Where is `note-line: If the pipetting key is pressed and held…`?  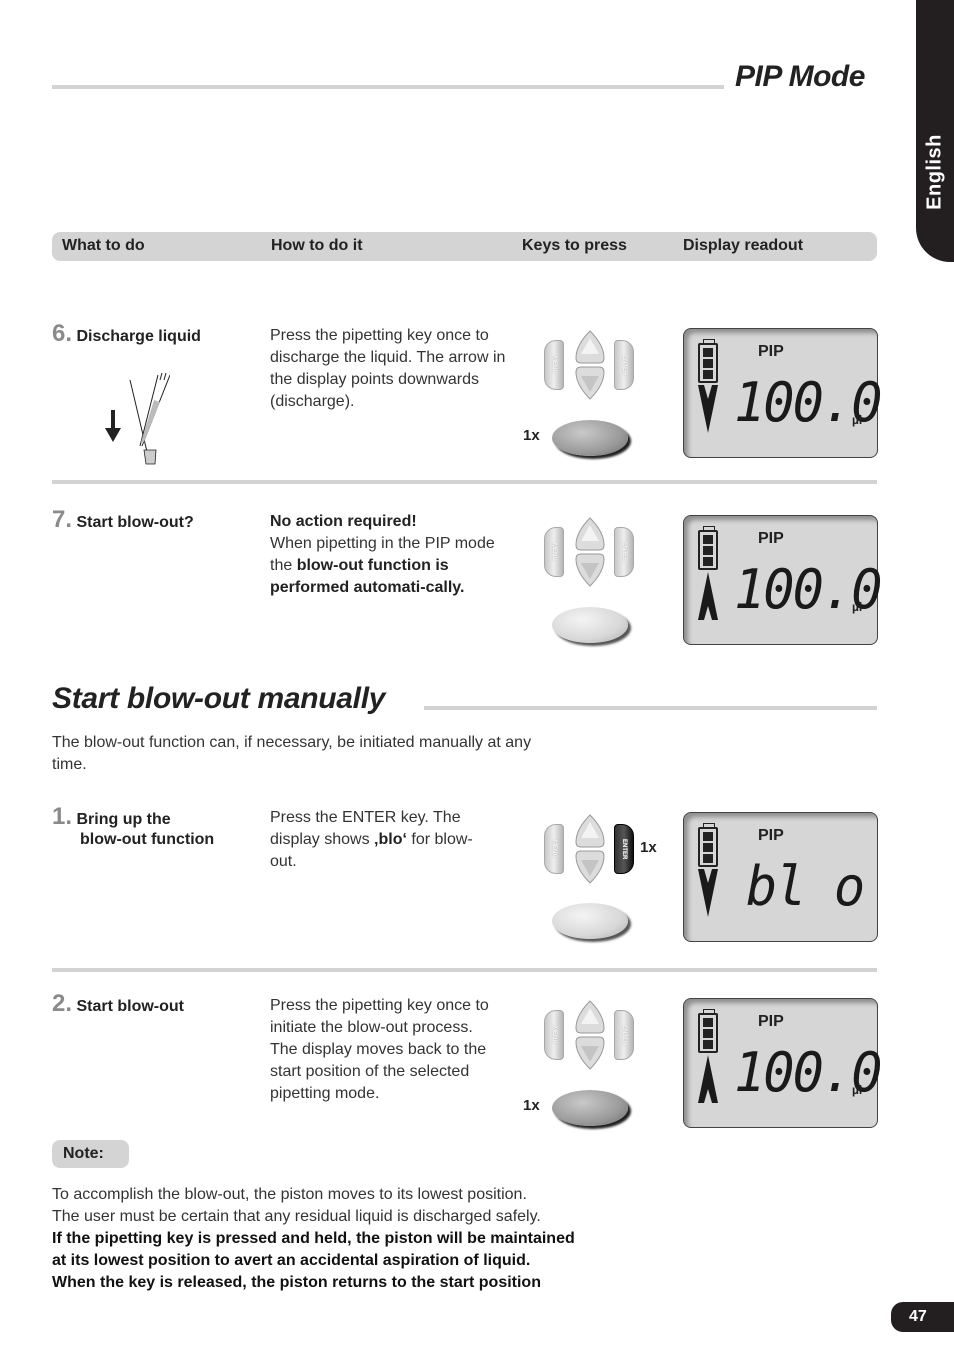 note-line: If the pipetting key is pressed and held… is located at coordinates (313, 1238).